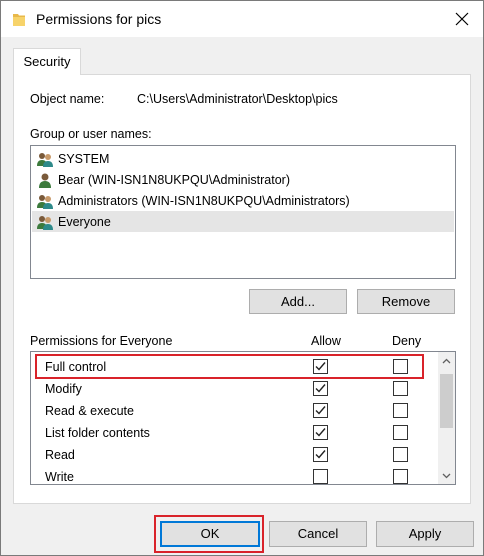 The height and width of the screenshot is (556, 484). I want to click on user-icon, so click(45, 180).